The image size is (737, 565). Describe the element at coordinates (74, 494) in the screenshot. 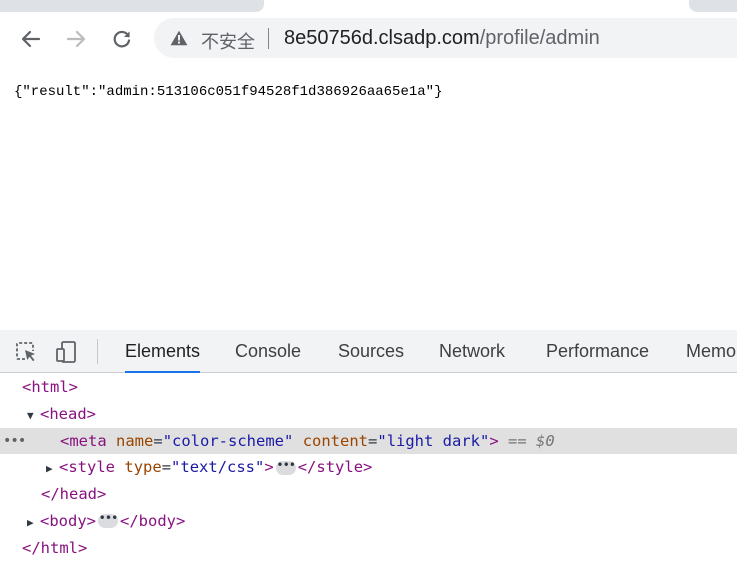

I see `head-close-tag: </head>` at that location.